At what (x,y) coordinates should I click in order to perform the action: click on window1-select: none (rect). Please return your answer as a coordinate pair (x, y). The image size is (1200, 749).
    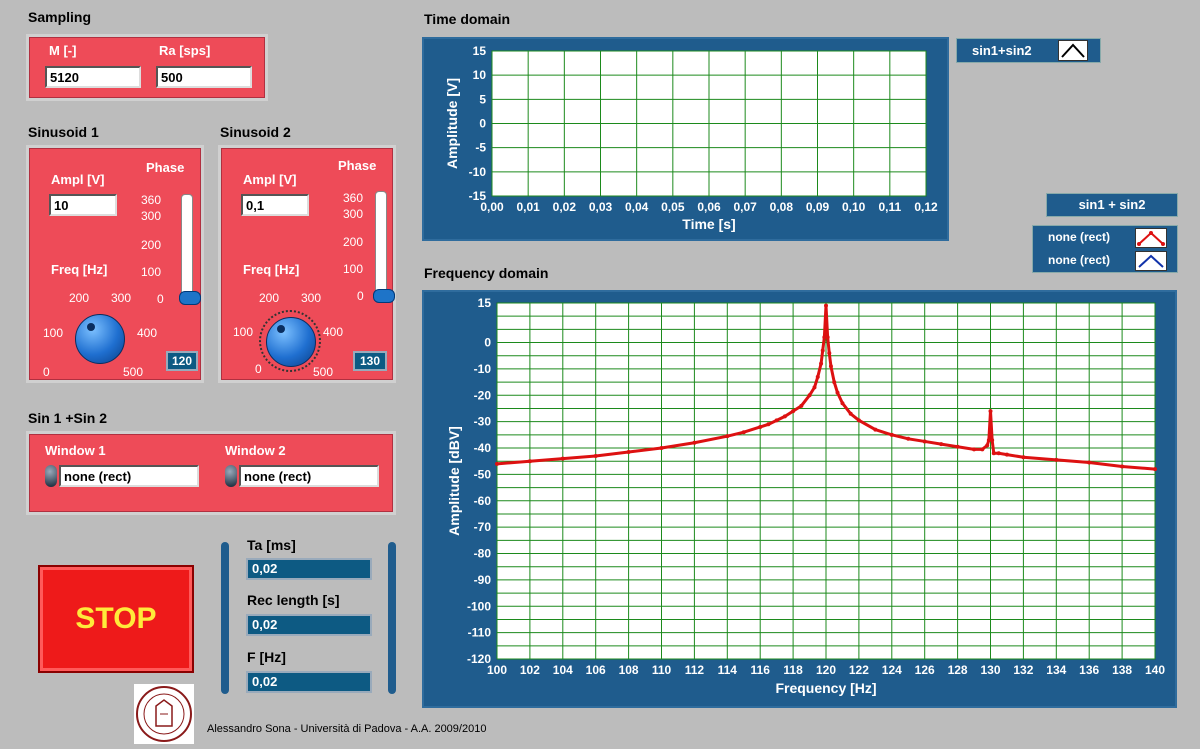
    Looking at the image, I should click on (129, 476).